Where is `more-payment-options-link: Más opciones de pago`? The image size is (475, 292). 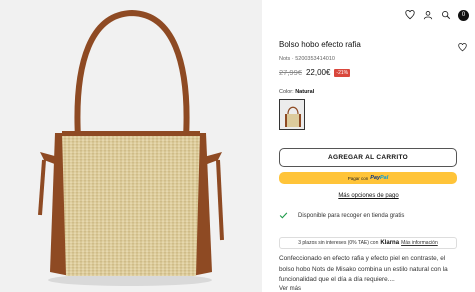 more-payment-options-link: Más opciones de pago is located at coordinates (368, 196).